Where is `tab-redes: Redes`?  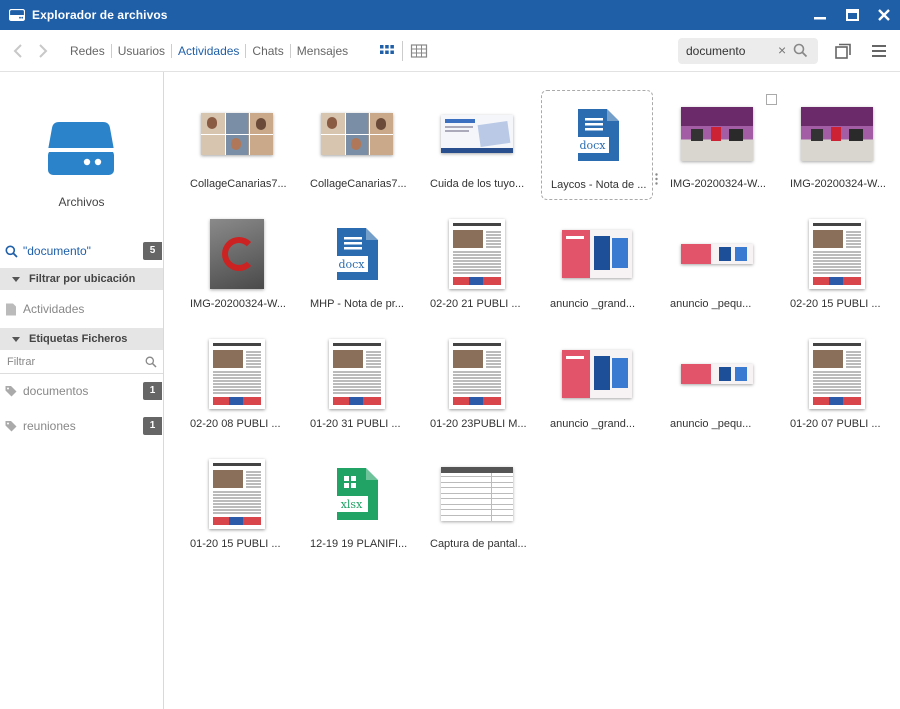 tab-redes: Redes is located at coordinates (87, 51).